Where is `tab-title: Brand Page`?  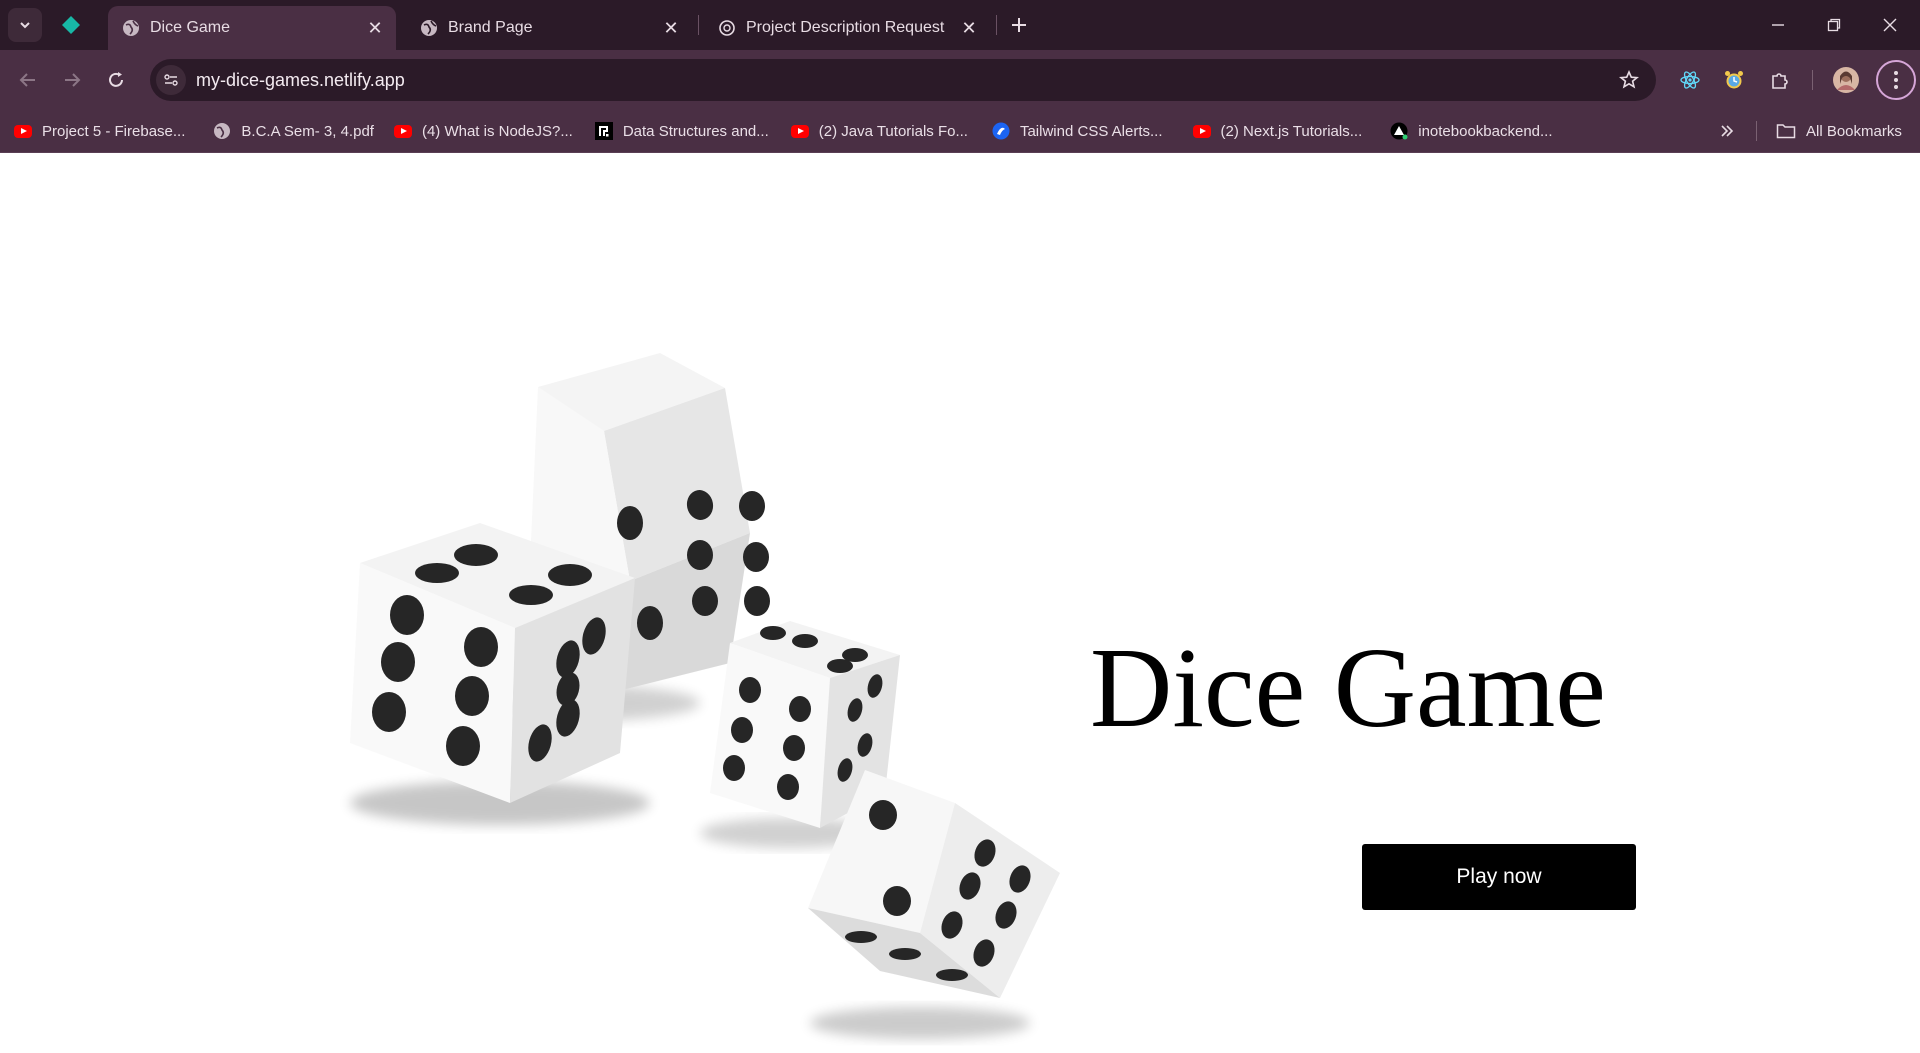
tab-title: Brand Page is located at coordinates (490, 27).